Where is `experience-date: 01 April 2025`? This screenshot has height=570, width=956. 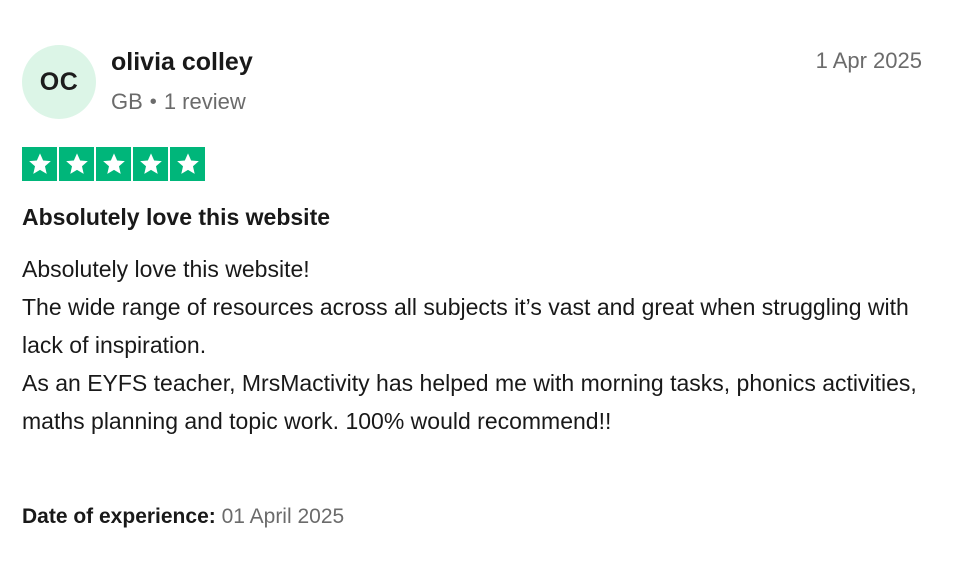 experience-date: 01 April 2025 is located at coordinates (283, 516).